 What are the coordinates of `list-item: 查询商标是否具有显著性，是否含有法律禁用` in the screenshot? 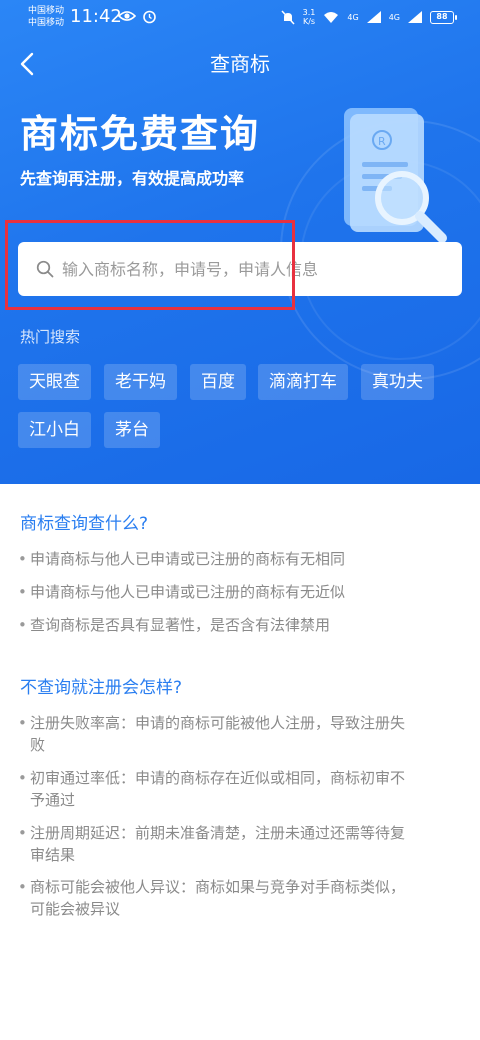 It's located at (238, 625).